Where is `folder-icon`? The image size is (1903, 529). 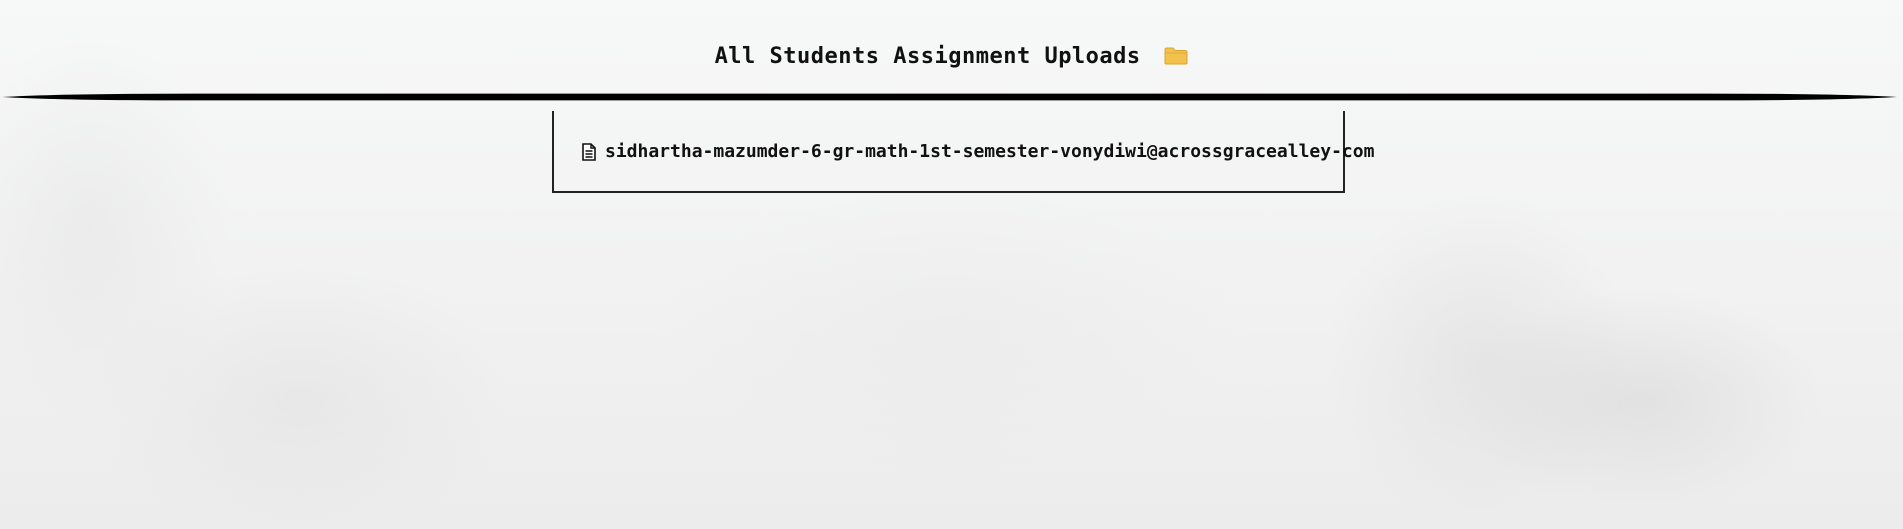
folder-icon is located at coordinates (1176, 55).